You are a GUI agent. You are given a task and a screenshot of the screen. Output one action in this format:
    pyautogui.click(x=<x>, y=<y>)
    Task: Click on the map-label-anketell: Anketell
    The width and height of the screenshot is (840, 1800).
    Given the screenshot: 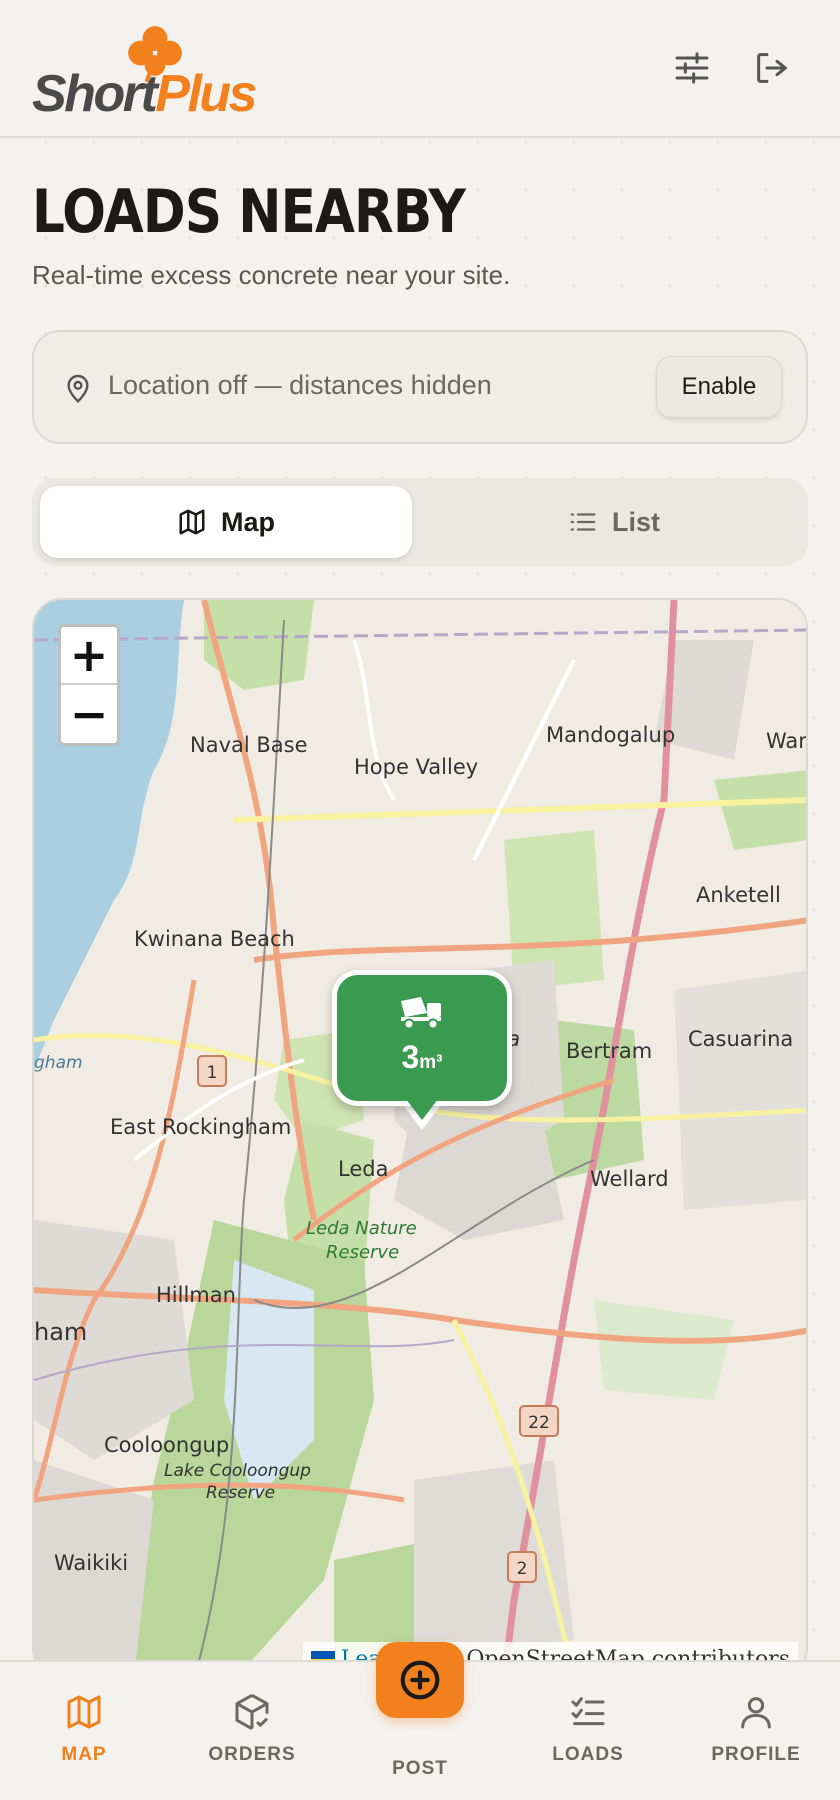 What is the action you would take?
    pyautogui.click(x=738, y=895)
    